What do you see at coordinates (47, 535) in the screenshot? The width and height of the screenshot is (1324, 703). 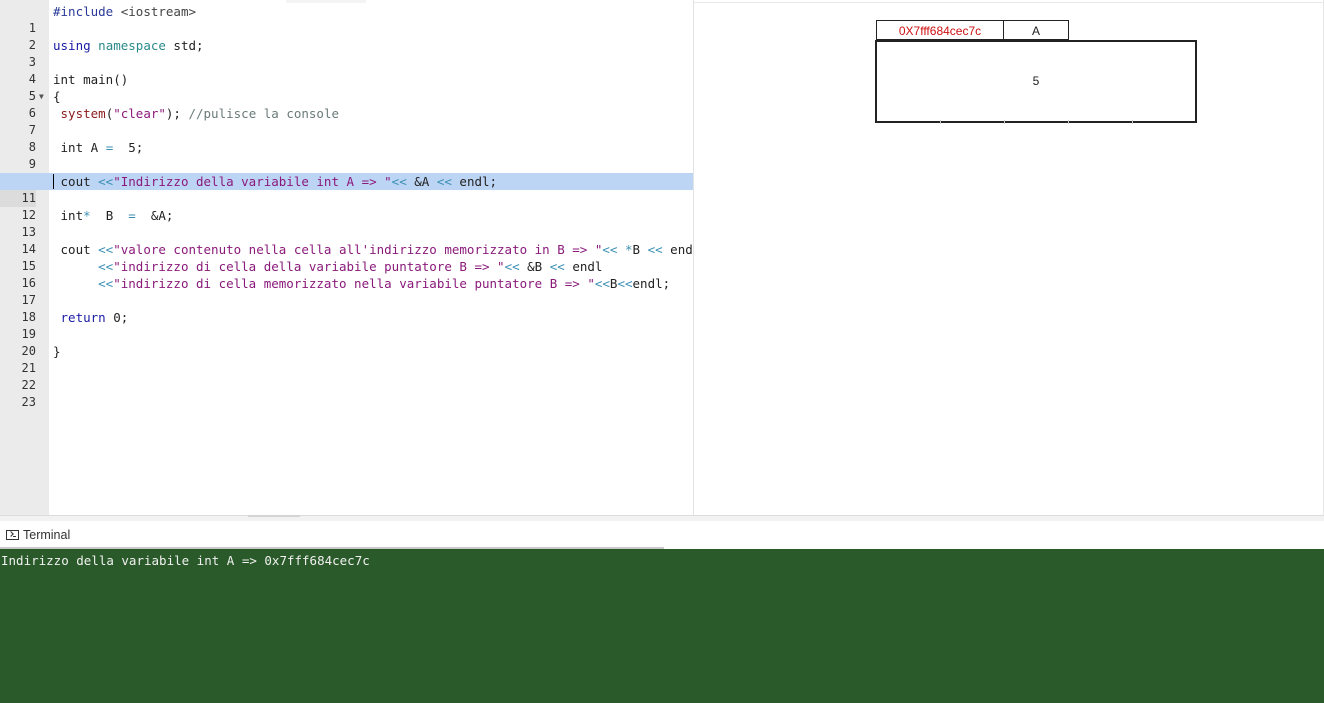 I see `terminal-title: Terminal` at bounding box center [47, 535].